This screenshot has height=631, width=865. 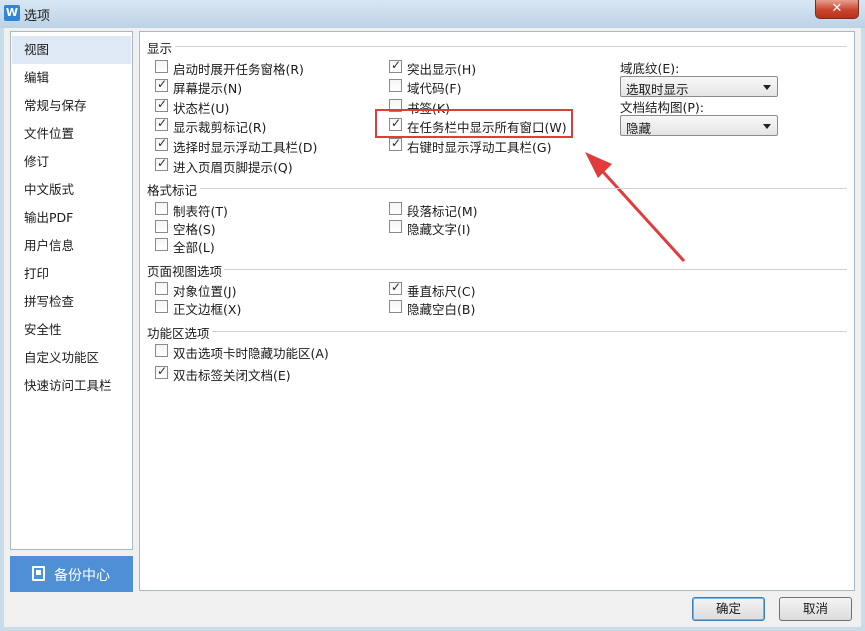 What do you see at coordinates (71, 302) in the screenshot?
I see `sidebar-item-spell-check: 拼写检查` at bounding box center [71, 302].